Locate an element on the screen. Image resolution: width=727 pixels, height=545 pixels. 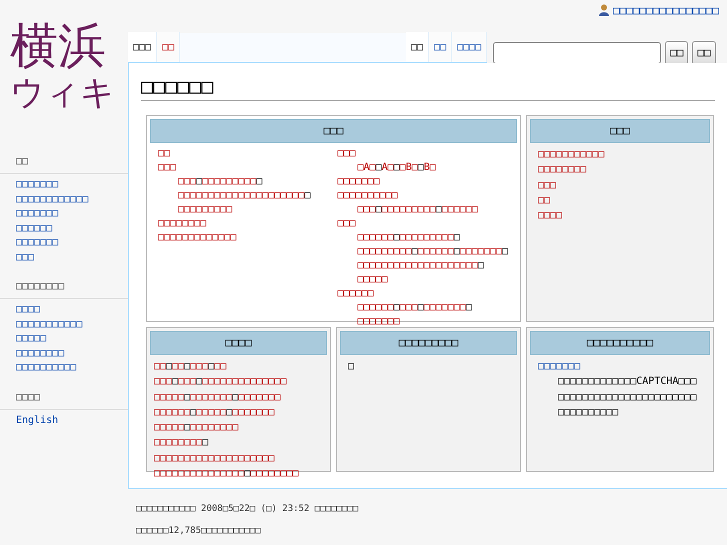
sidebar-link: □□□□□ is located at coordinates (64, 339).